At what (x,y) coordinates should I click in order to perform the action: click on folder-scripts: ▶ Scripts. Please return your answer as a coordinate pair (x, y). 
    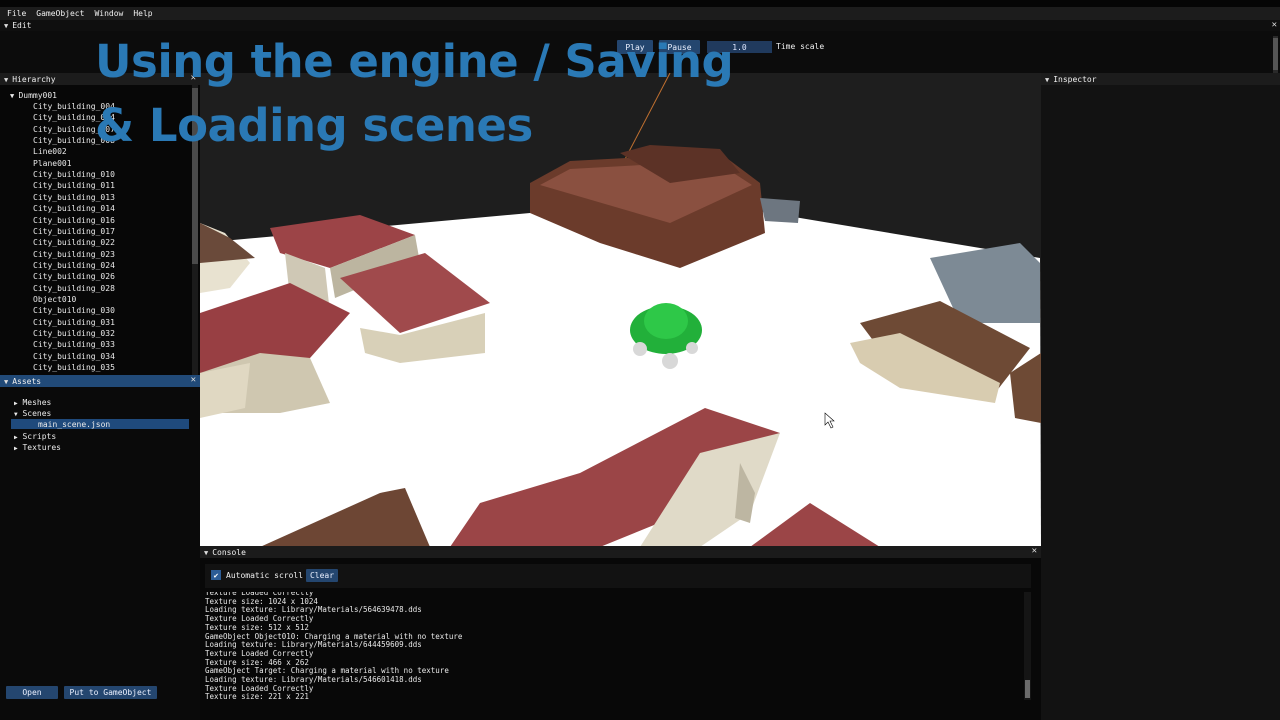
    Looking at the image, I should click on (35, 436).